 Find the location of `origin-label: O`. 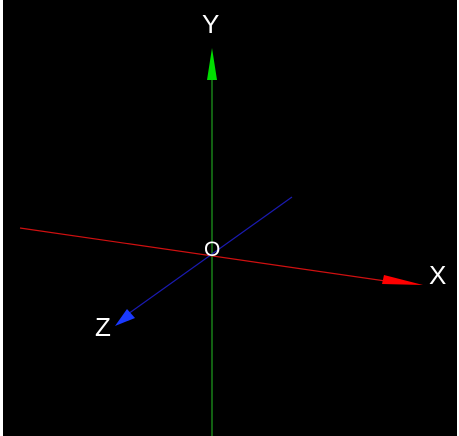

origin-label: O is located at coordinates (212, 249).